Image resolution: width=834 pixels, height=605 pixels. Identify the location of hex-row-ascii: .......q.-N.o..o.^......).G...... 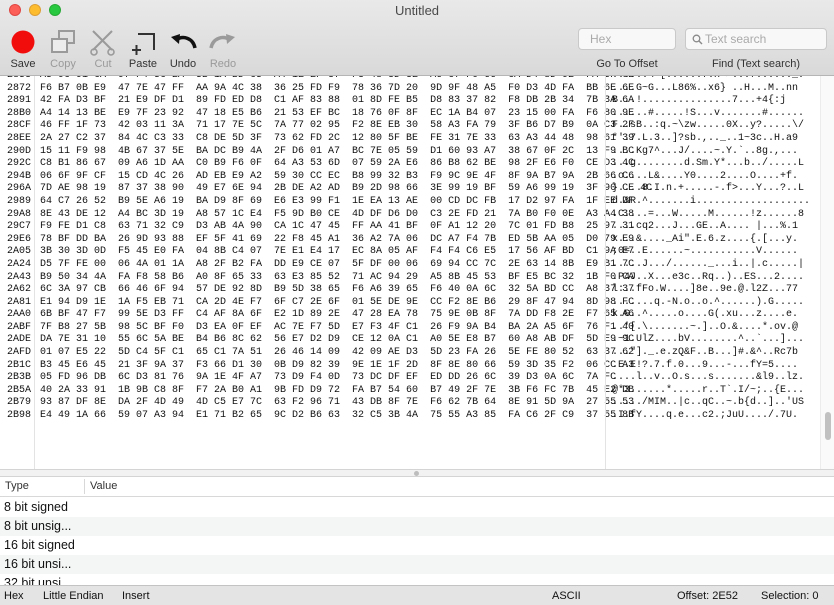
(708, 302).